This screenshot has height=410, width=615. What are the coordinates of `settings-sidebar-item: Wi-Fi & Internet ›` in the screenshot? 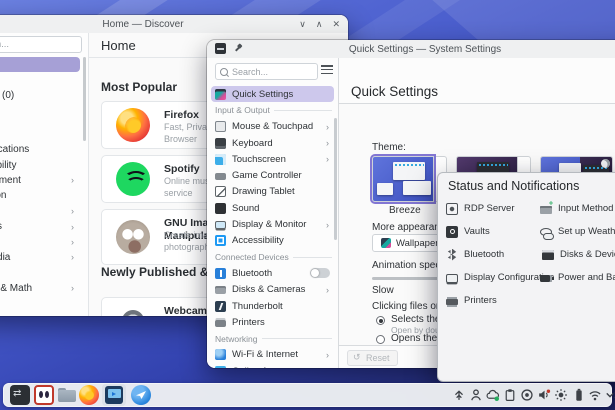 It's located at (272, 355).